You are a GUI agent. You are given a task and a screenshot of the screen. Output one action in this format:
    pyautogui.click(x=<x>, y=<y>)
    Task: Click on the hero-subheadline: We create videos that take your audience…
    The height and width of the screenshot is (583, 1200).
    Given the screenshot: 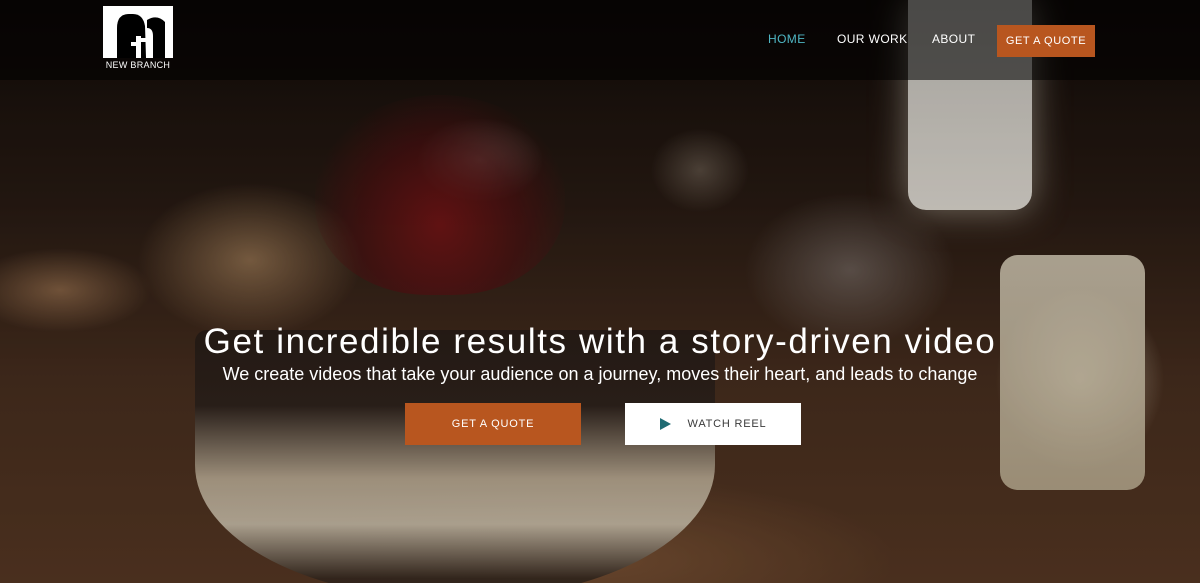 What is the action you would take?
    pyautogui.click(x=600, y=374)
    